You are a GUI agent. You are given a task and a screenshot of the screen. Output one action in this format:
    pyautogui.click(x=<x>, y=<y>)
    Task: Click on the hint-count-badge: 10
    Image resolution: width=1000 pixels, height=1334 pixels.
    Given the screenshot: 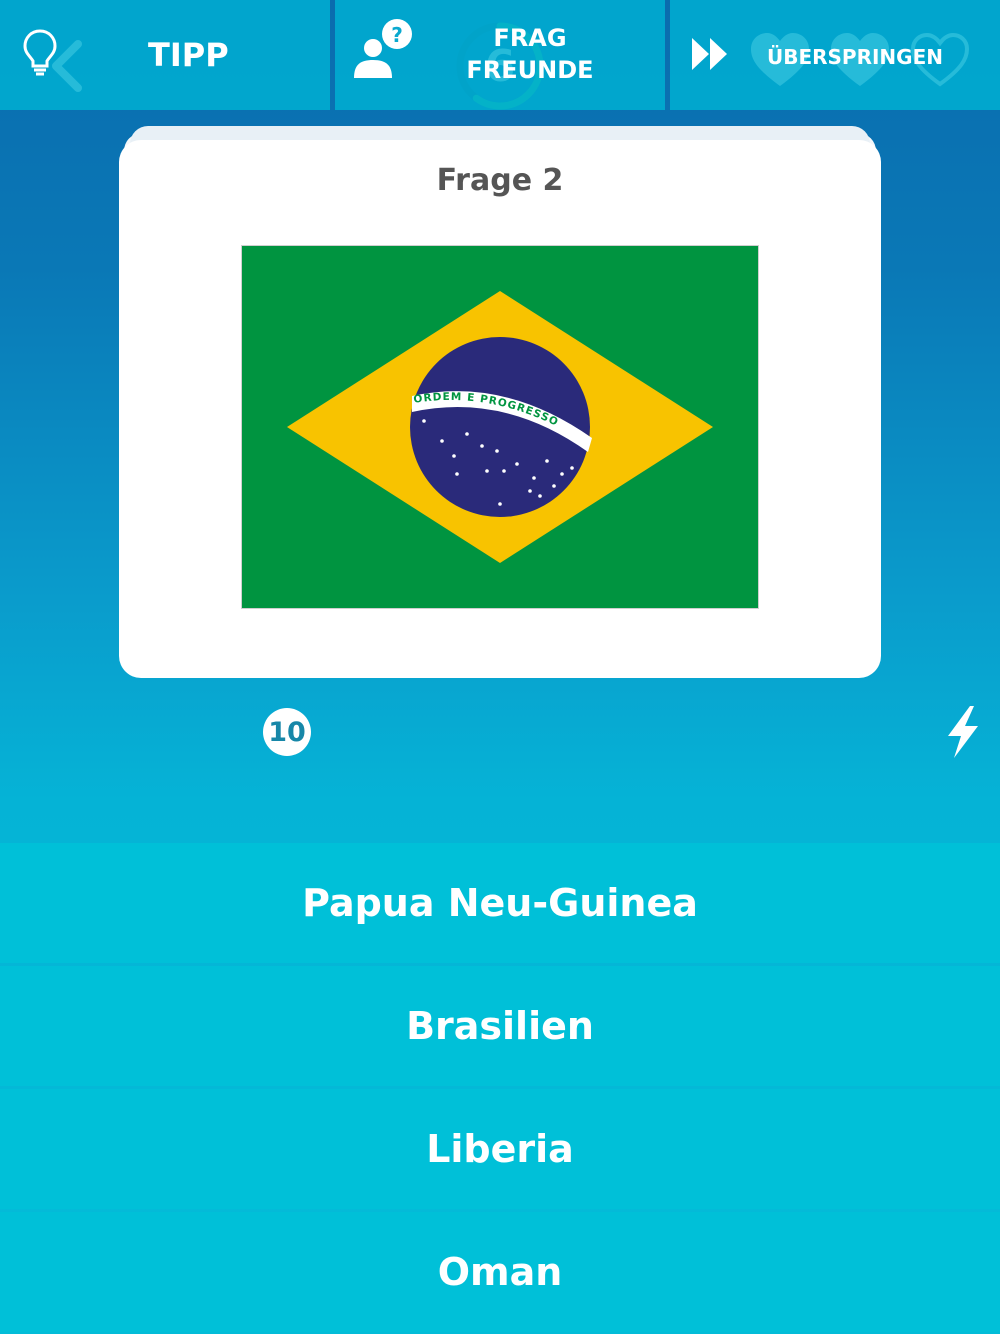 What is the action you would take?
    pyautogui.click(x=287, y=732)
    